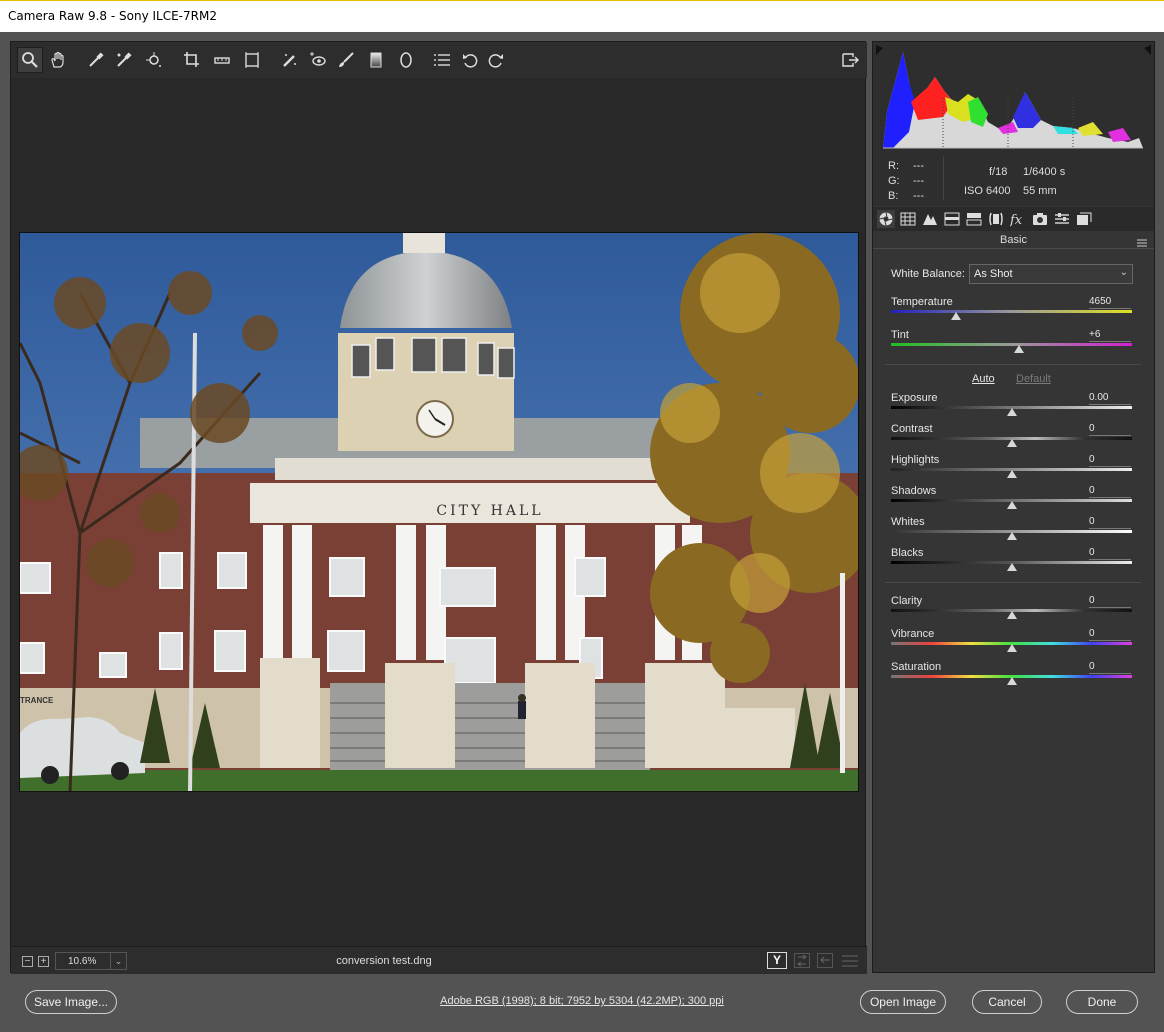 This screenshot has width=1164, height=1032. I want to click on zoom-tool, so click(30, 60).